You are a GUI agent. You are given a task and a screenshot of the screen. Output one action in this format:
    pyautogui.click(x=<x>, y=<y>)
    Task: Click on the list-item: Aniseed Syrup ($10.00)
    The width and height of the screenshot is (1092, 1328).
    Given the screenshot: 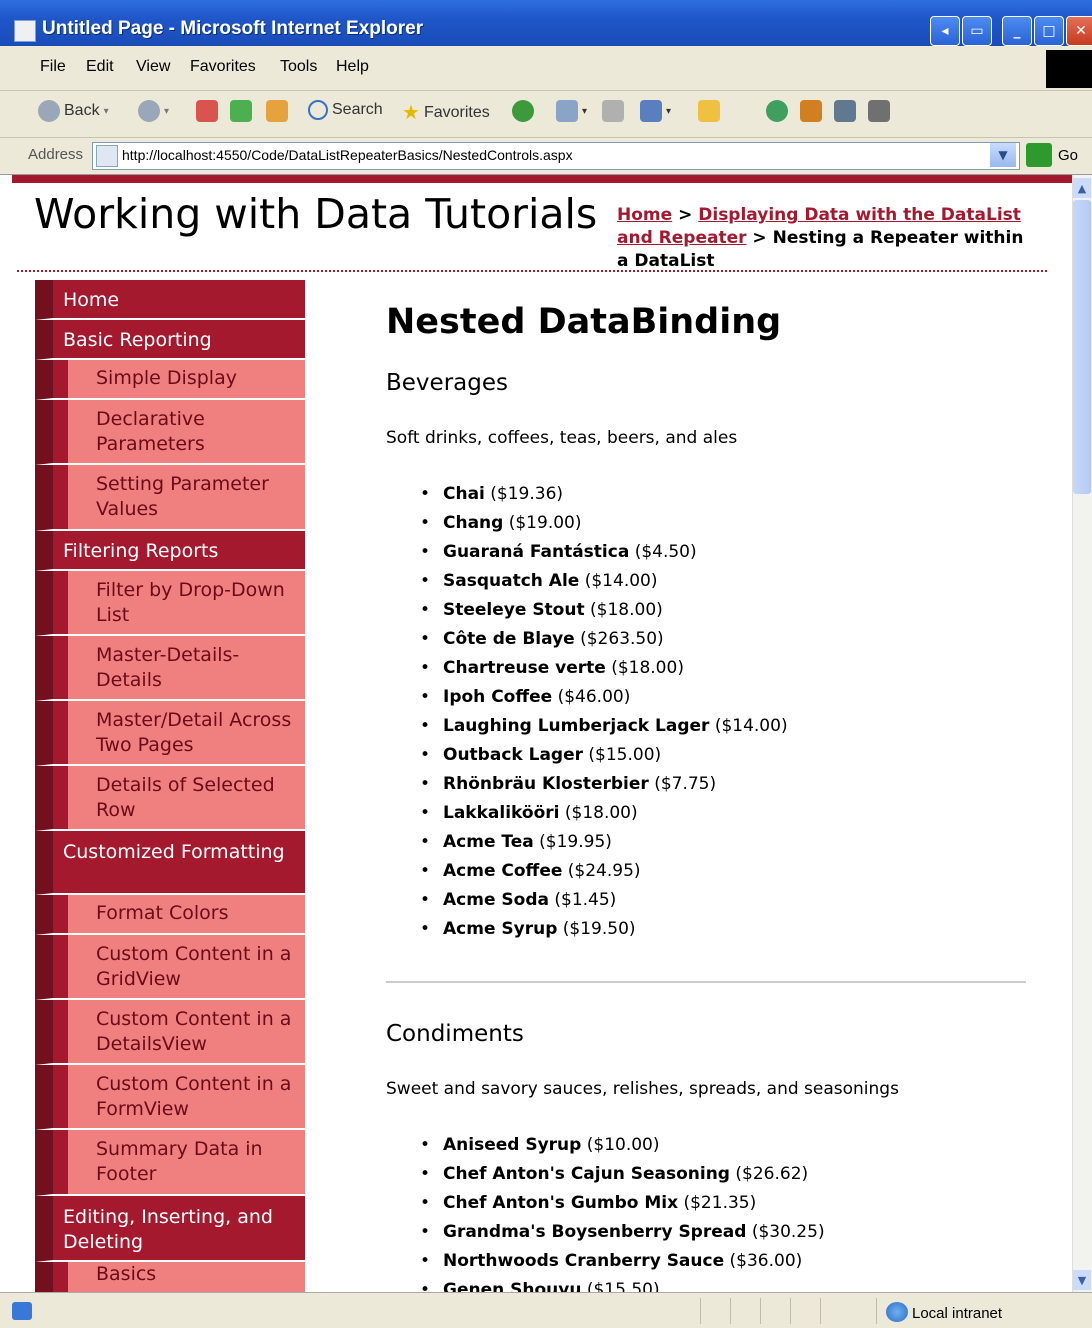 What is the action you would take?
    pyautogui.click(x=622, y=1149)
    